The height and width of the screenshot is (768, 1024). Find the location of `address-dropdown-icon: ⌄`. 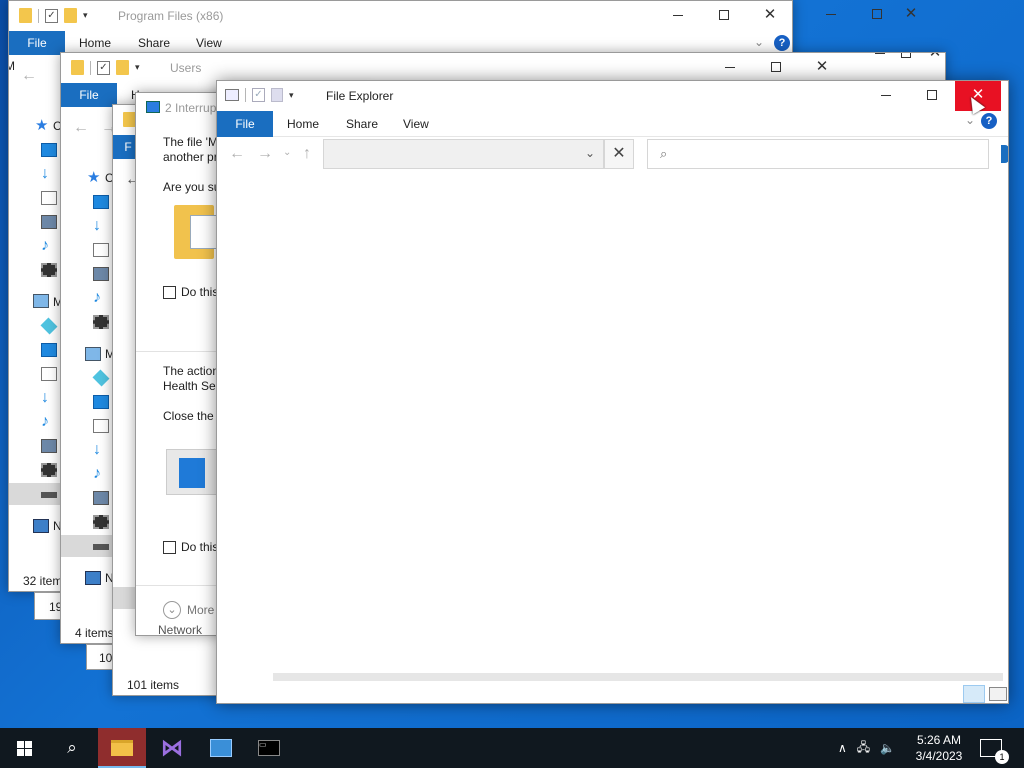

address-dropdown-icon: ⌄ is located at coordinates (590, 153).